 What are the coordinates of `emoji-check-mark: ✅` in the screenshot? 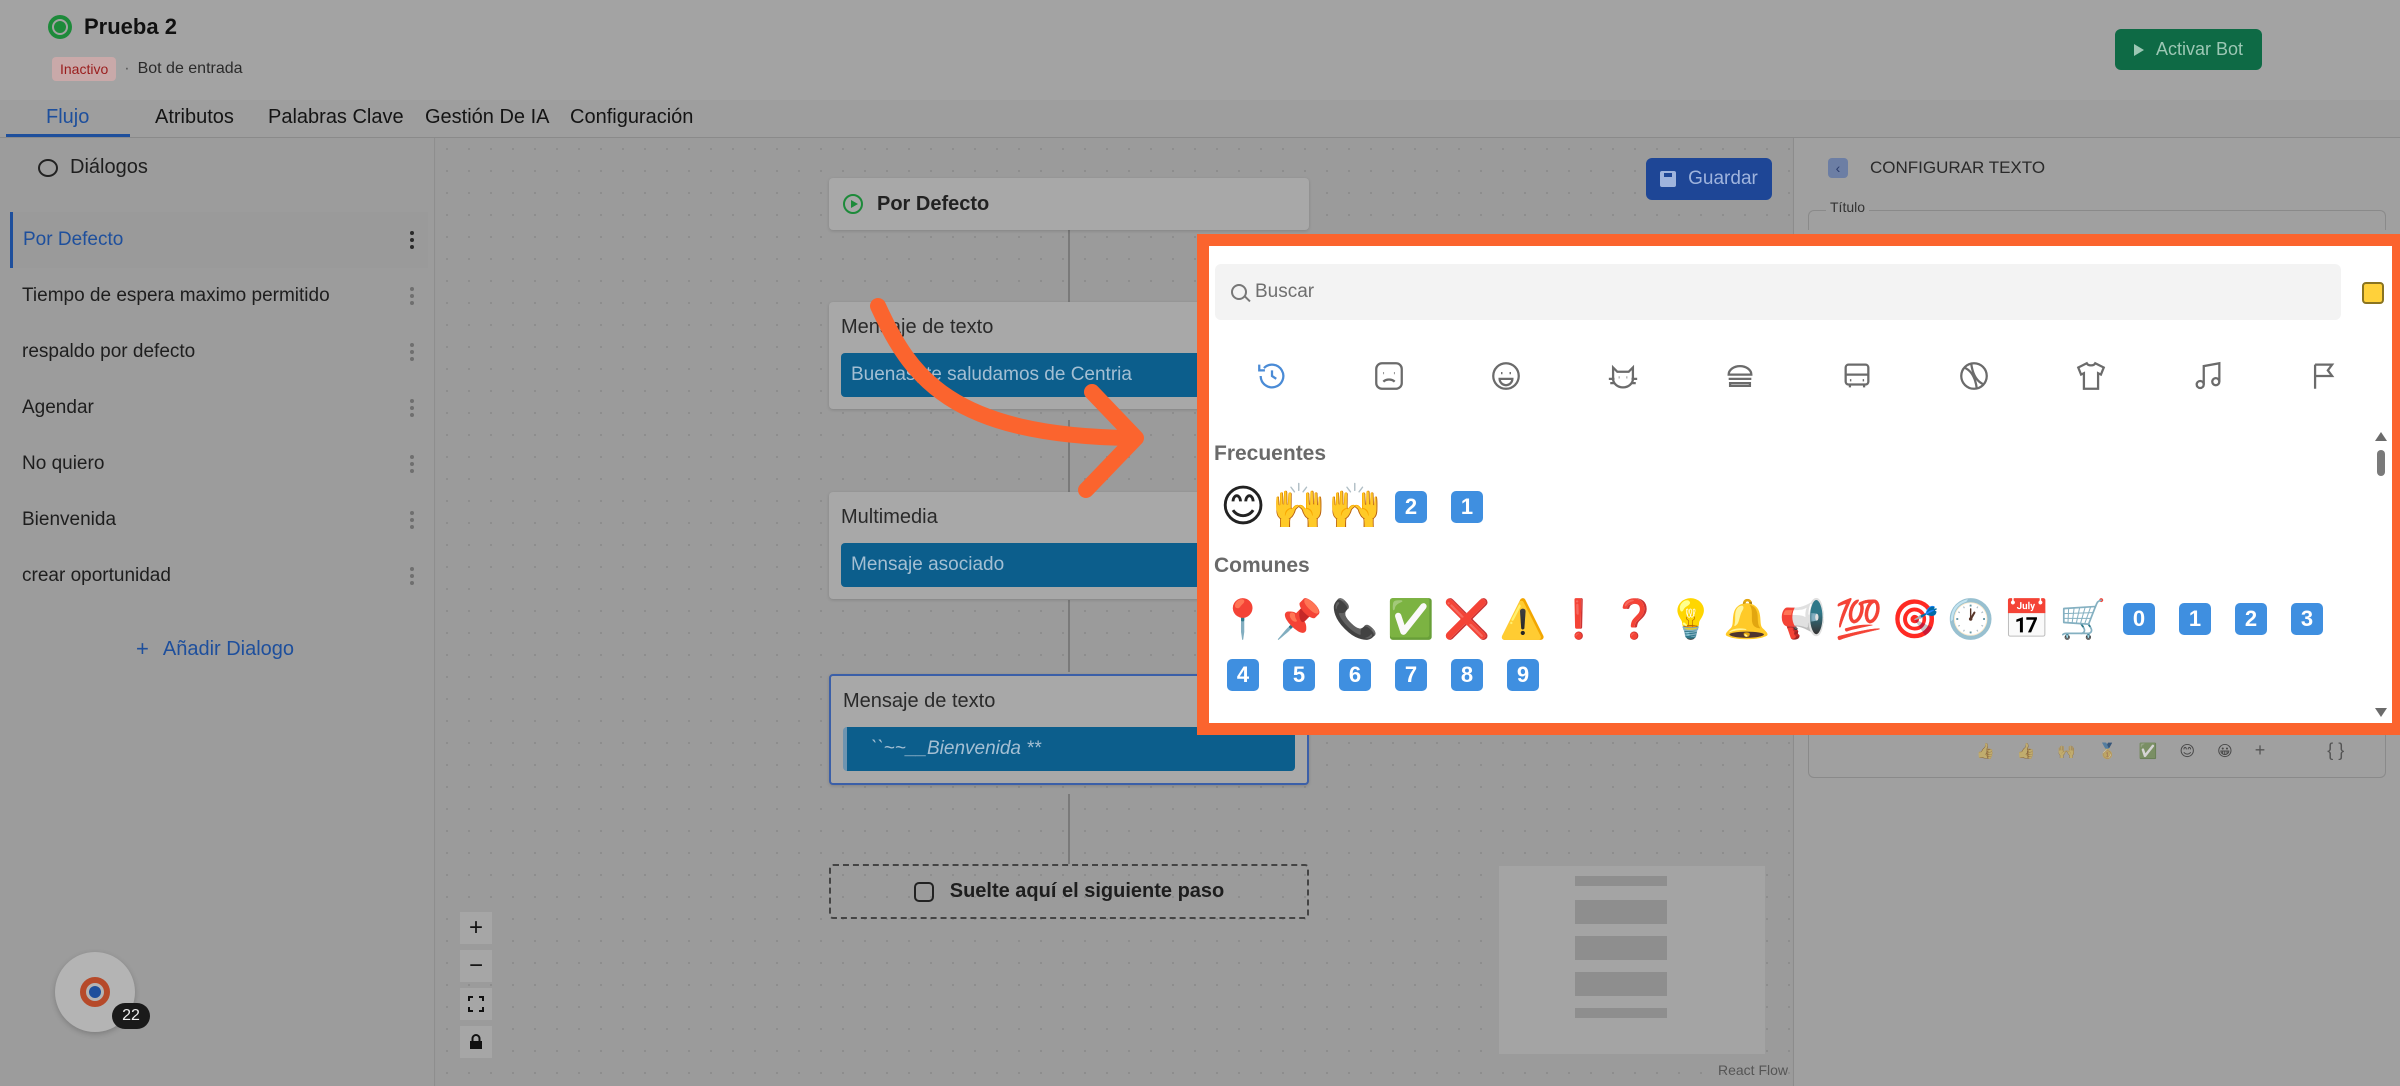 It's located at (1411, 619).